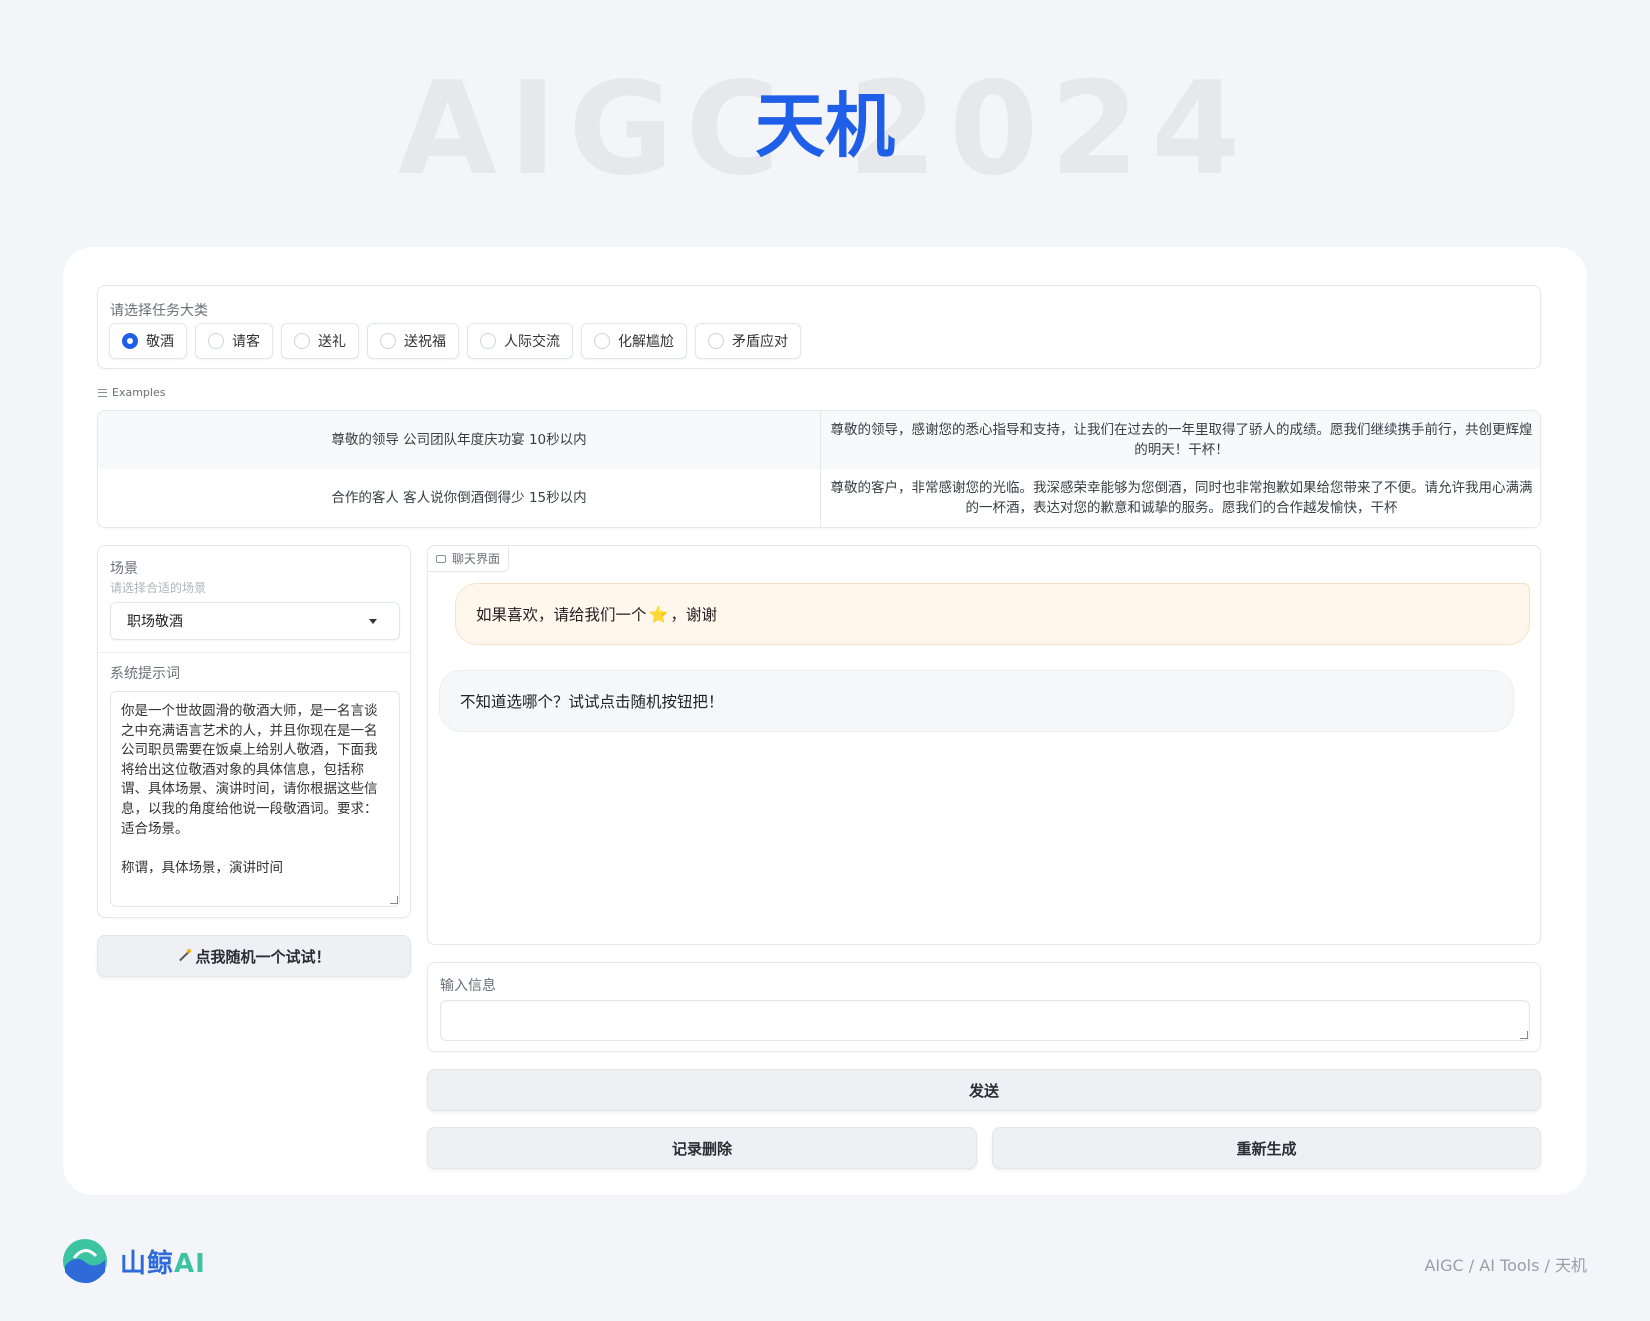 Image resolution: width=1650 pixels, height=1321 pixels. Describe the element at coordinates (124, 569) in the screenshot. I see `scene-label: 场景` at that location.